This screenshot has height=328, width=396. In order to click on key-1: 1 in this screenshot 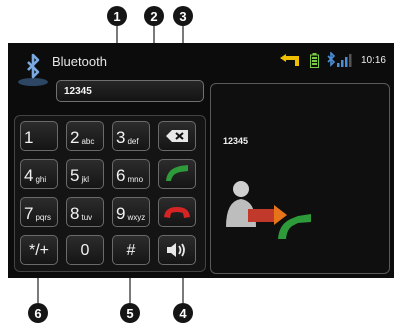, I will do `click(39, 136)`.